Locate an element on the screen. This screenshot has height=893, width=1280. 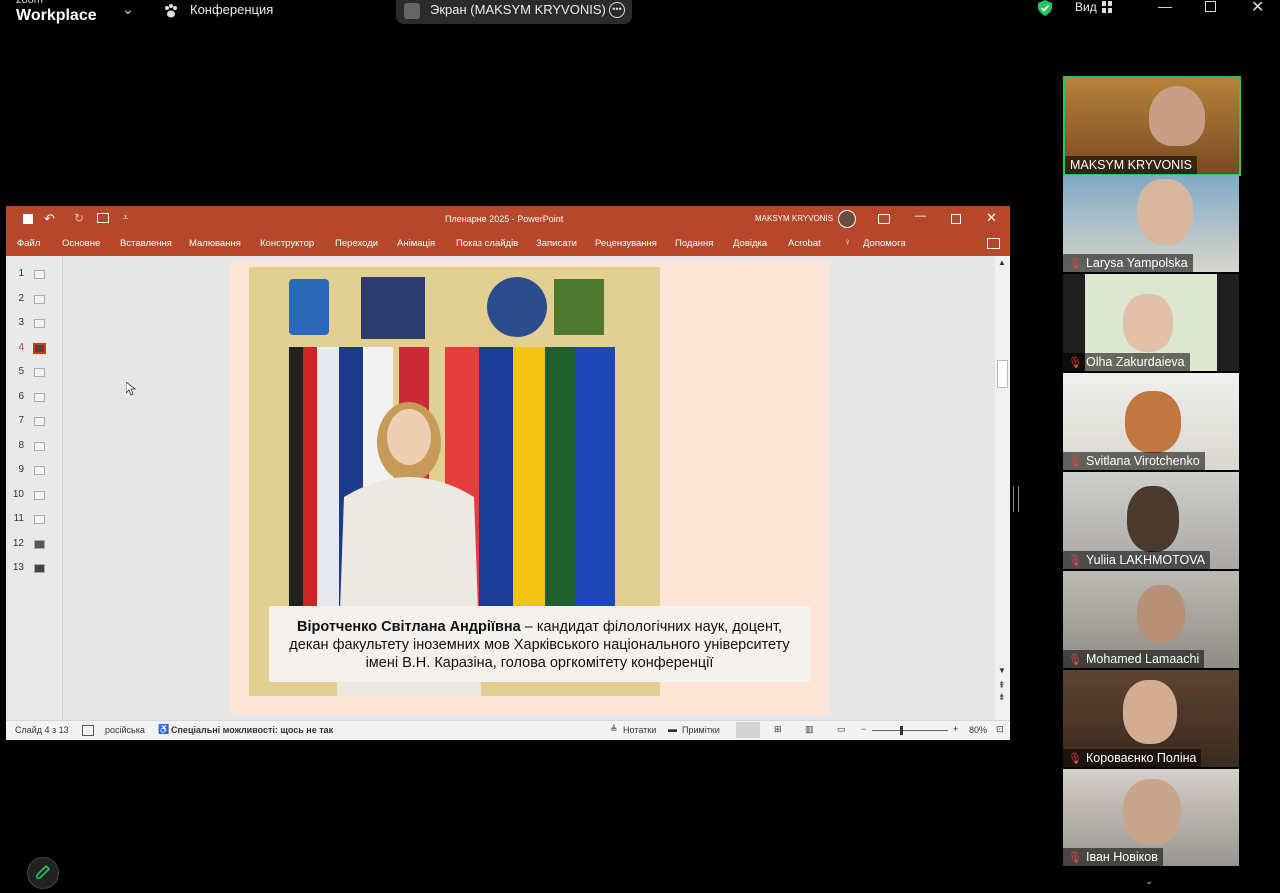
scrollbar-thumb is located at coordinates (1002, 374).